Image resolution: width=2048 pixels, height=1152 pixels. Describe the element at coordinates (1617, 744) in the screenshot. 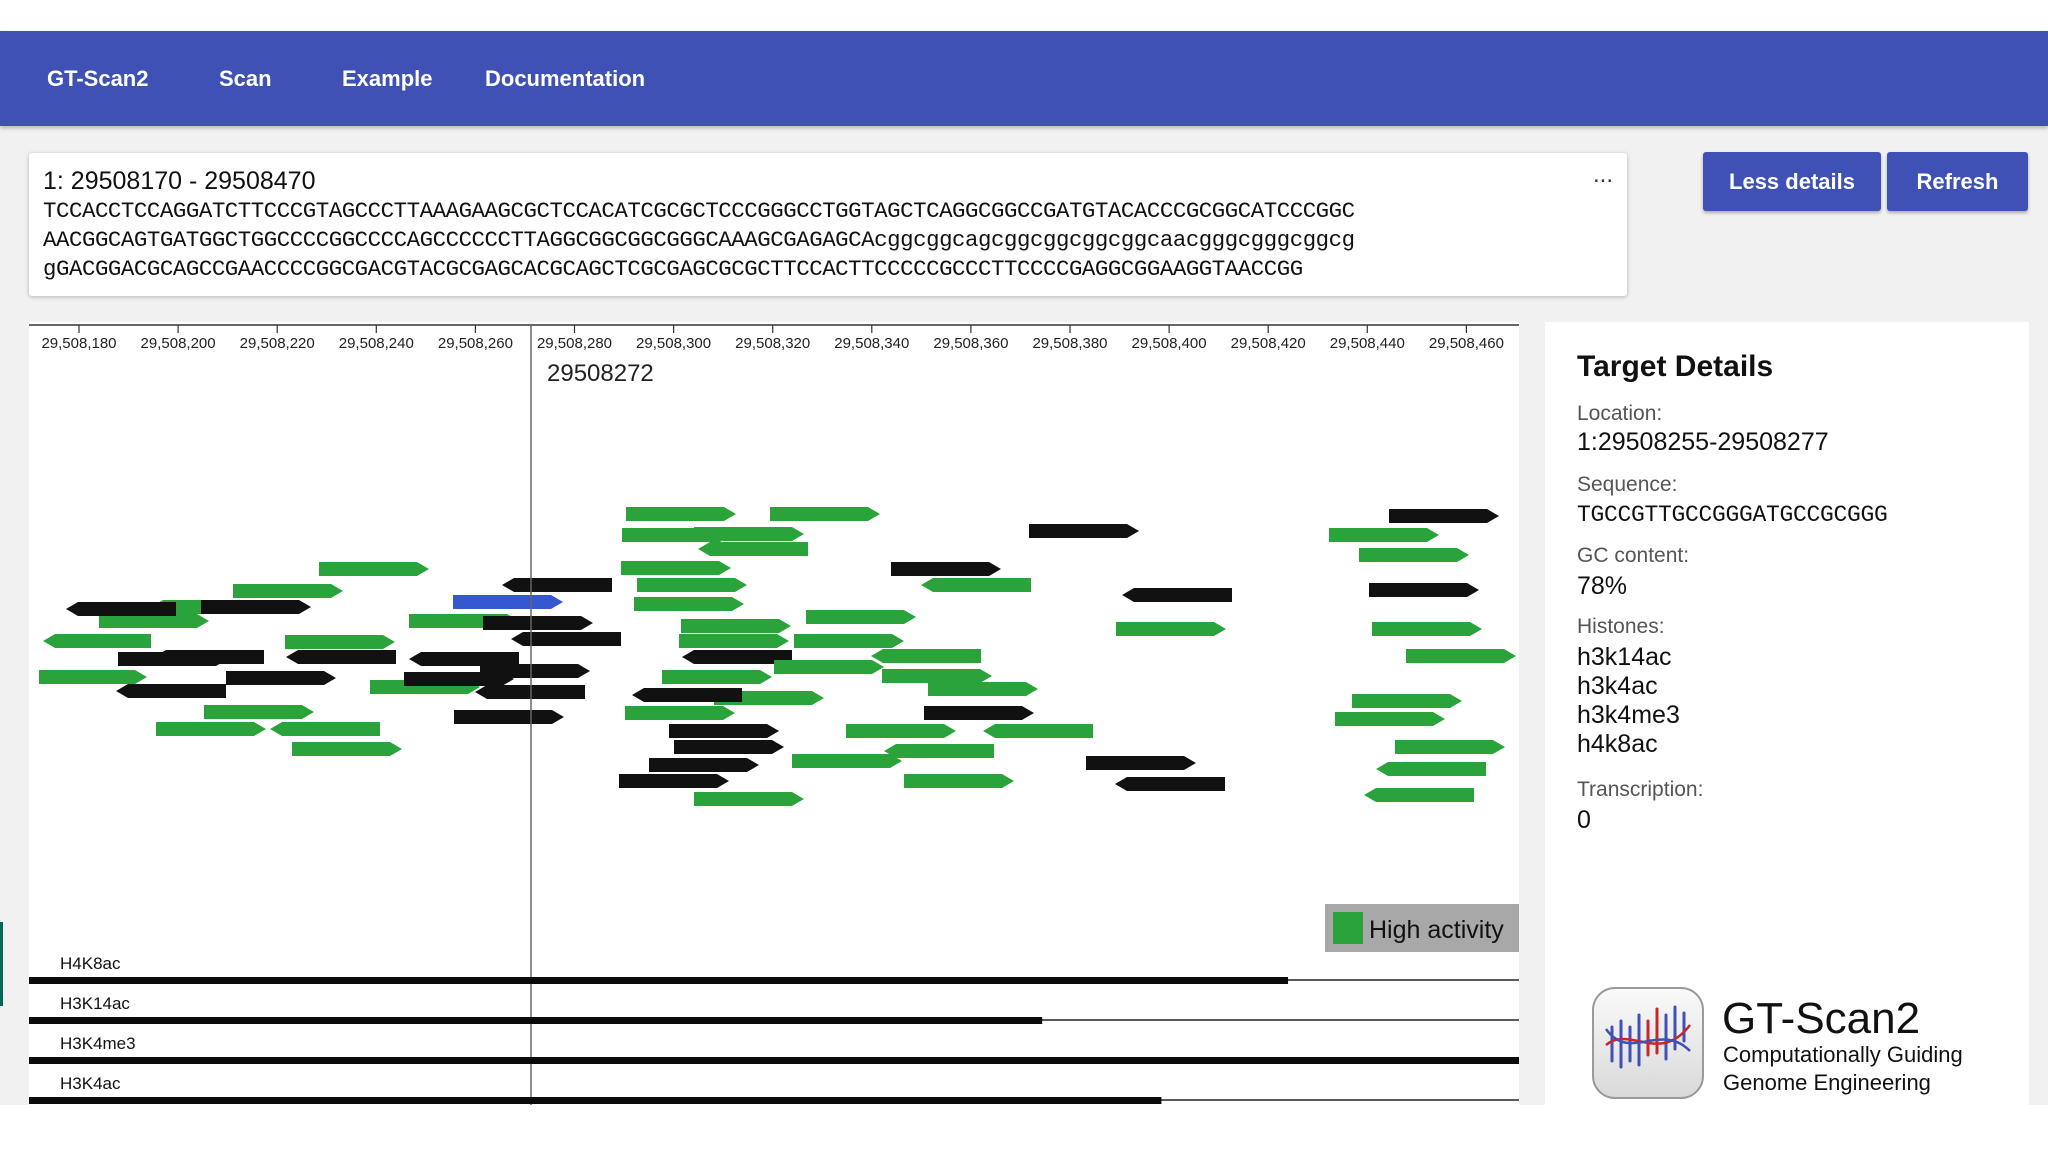

I see `histone-item: h4k8ac` at that location.